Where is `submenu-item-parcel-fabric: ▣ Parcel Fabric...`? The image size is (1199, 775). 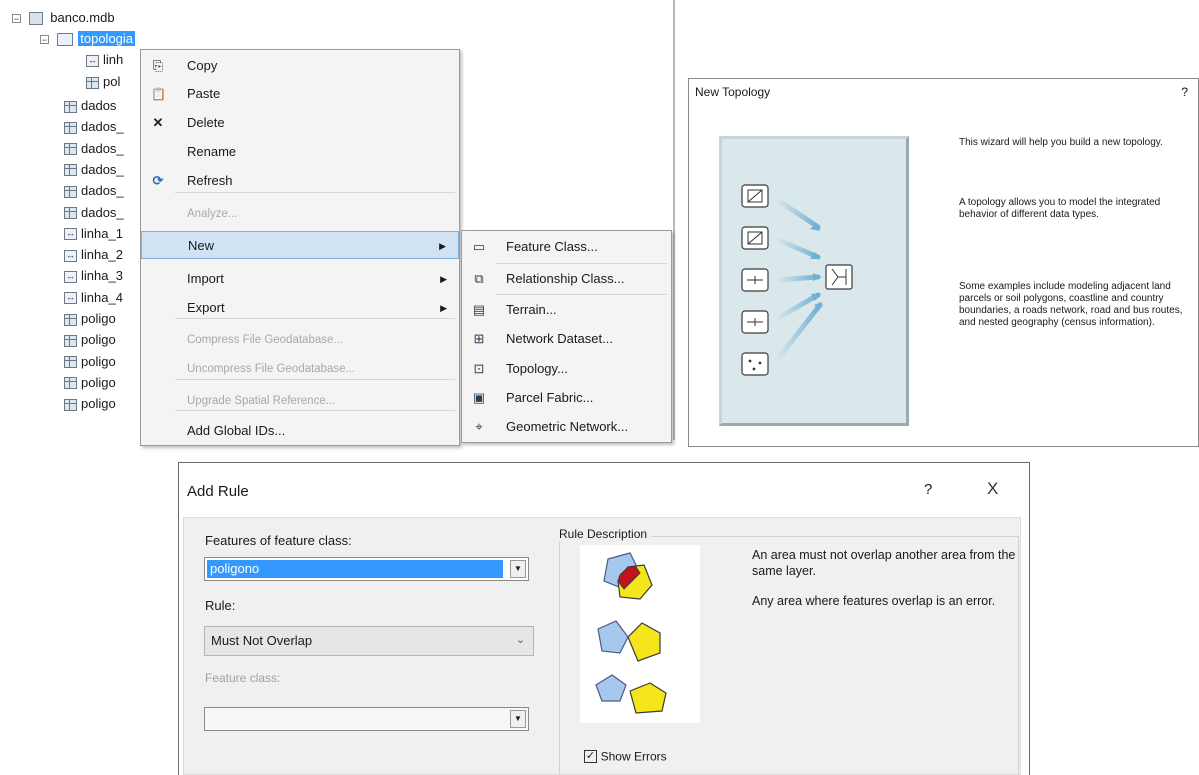
submenu-item-parcel-fabric: ▣ Parcel Fabric... is located at coordinates (566, 398).